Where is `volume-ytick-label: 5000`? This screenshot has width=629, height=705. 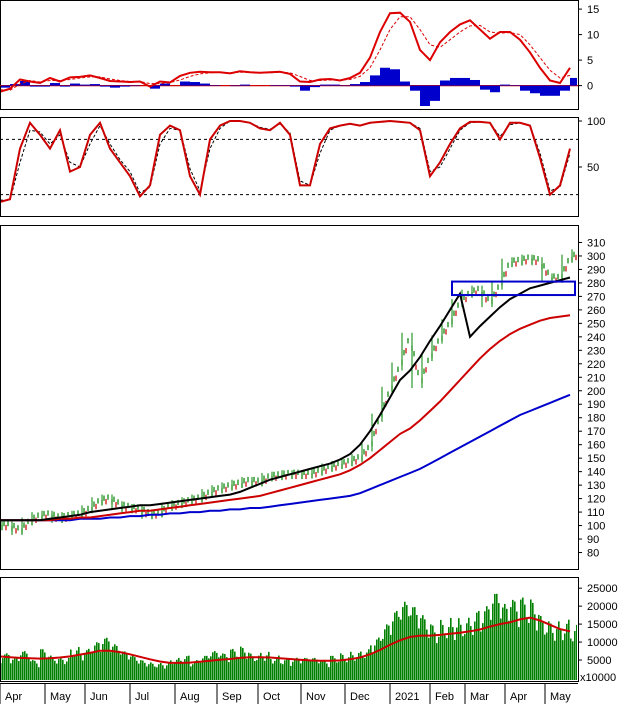
volume-ytick-label: 5000 is located at coordinates (599, 661).